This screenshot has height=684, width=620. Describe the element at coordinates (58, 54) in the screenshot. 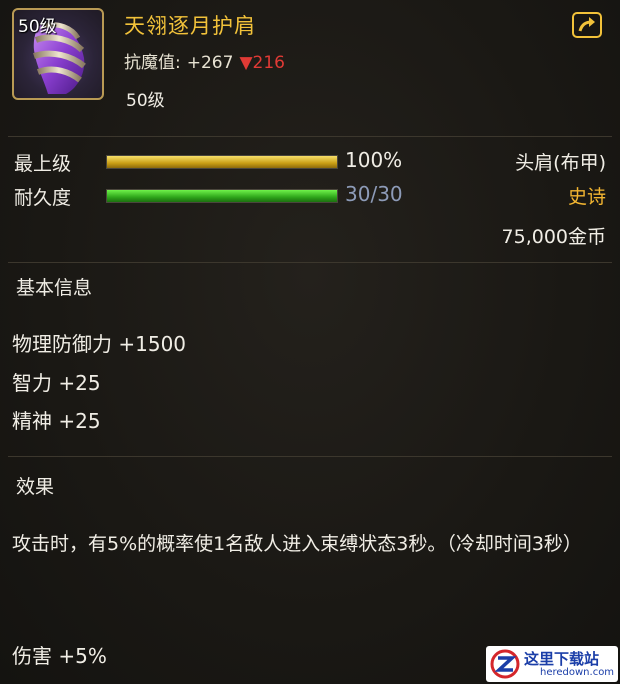

I see `item-icon: 50级` at that location.